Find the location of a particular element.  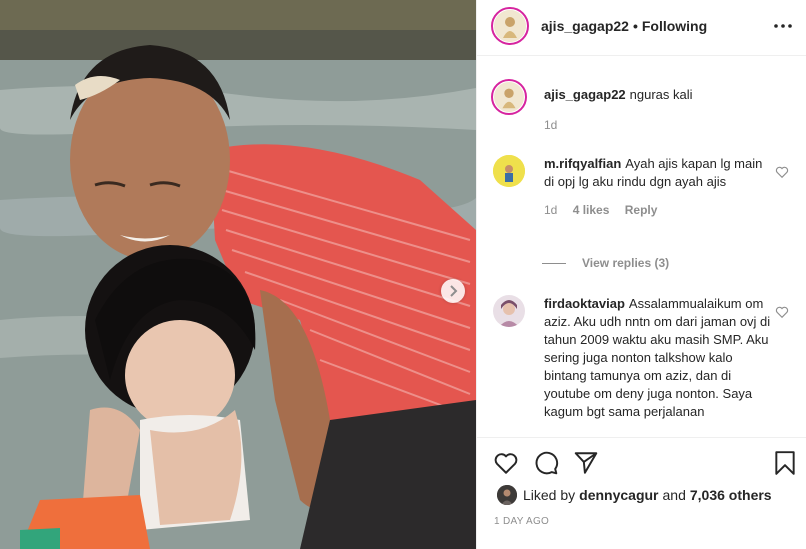

author-avatar is located at coordinates (510, 26).